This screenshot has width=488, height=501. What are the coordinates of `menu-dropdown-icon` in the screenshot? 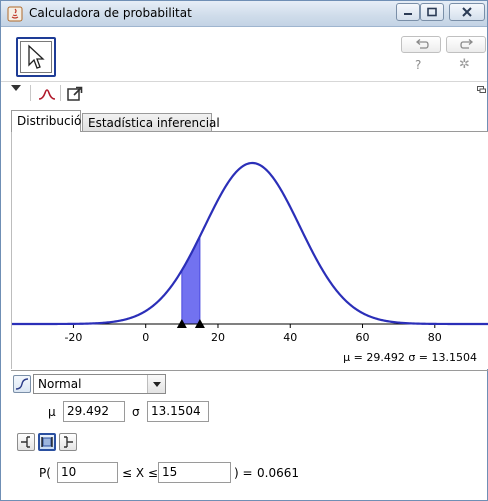 It's located at (16, 88).